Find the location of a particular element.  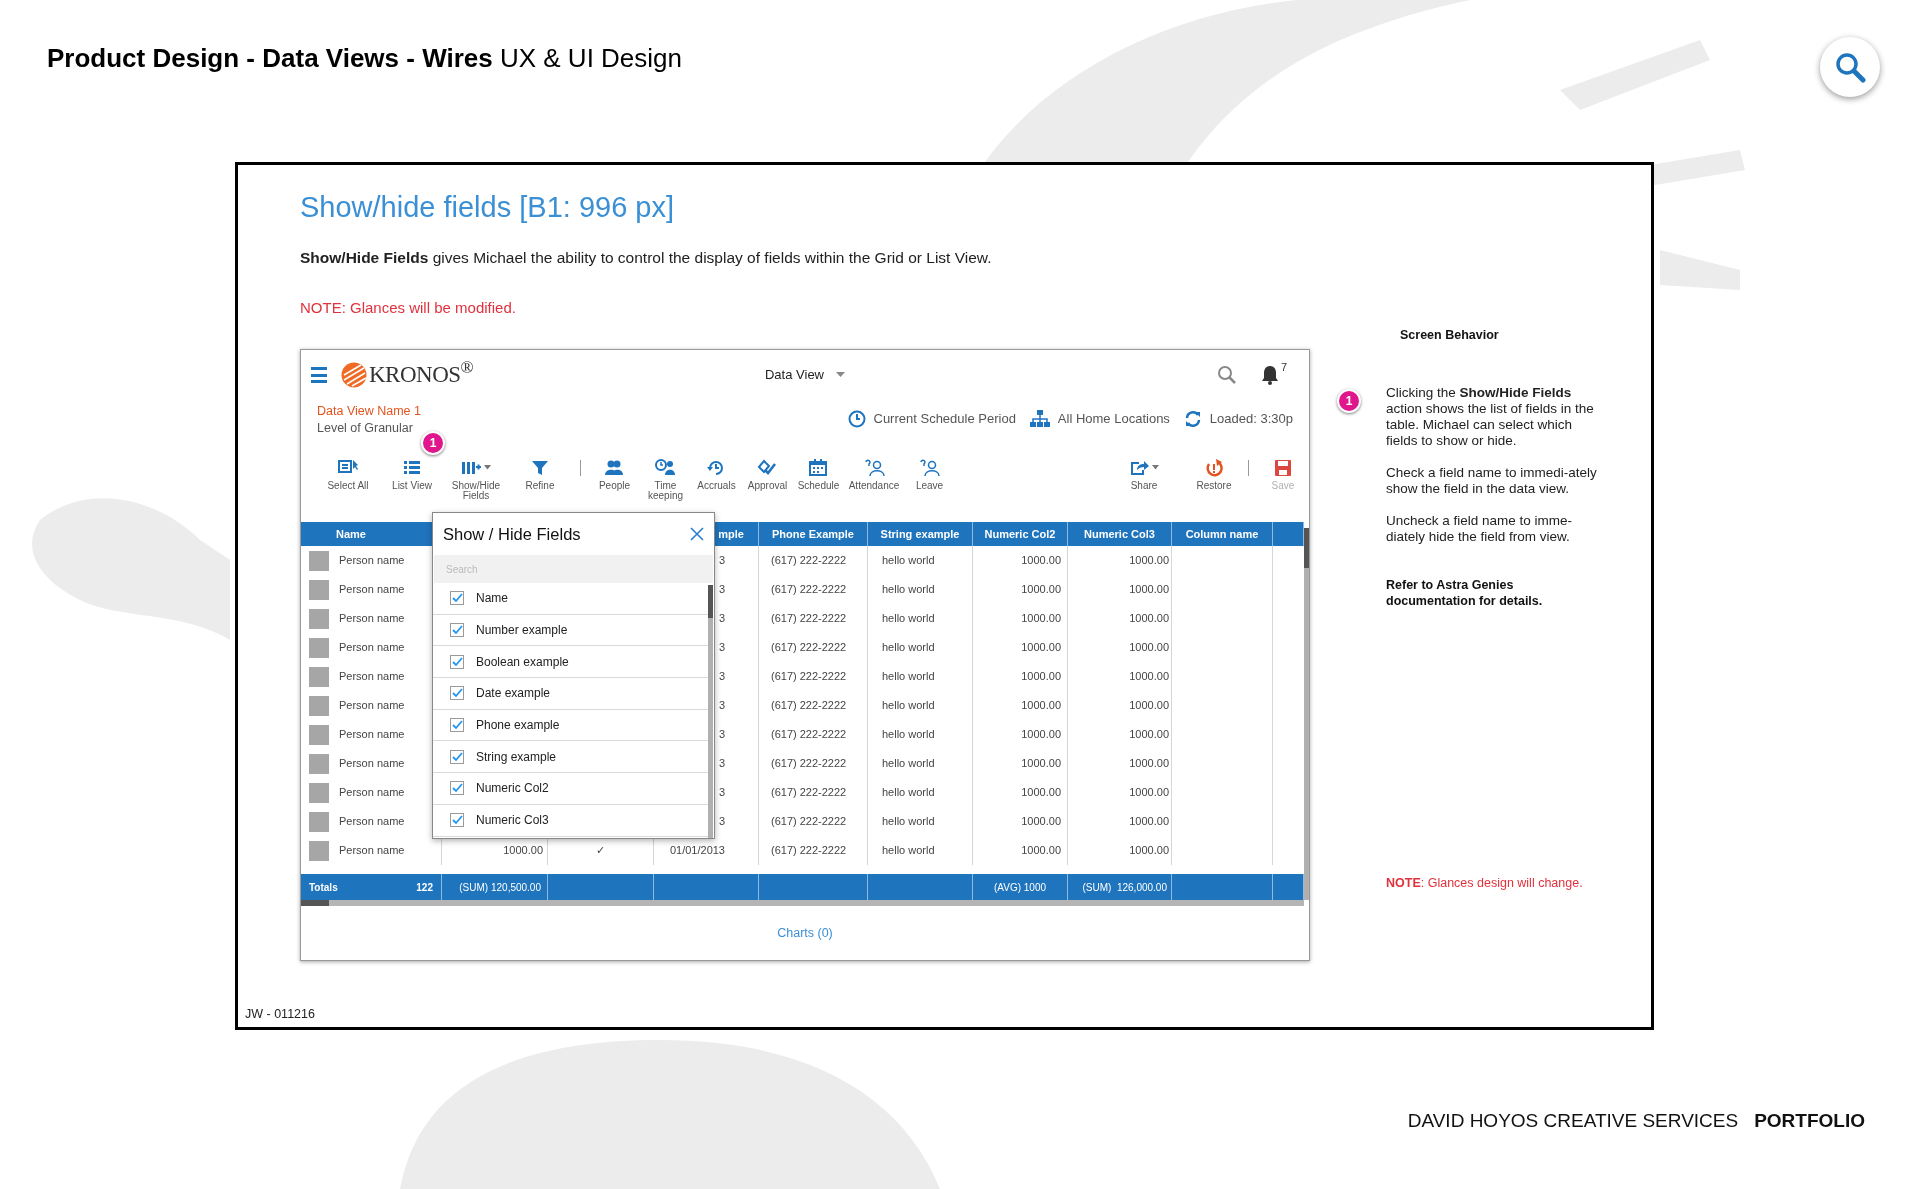

toolbar-button: Select All is located at coordinates (348, 481).